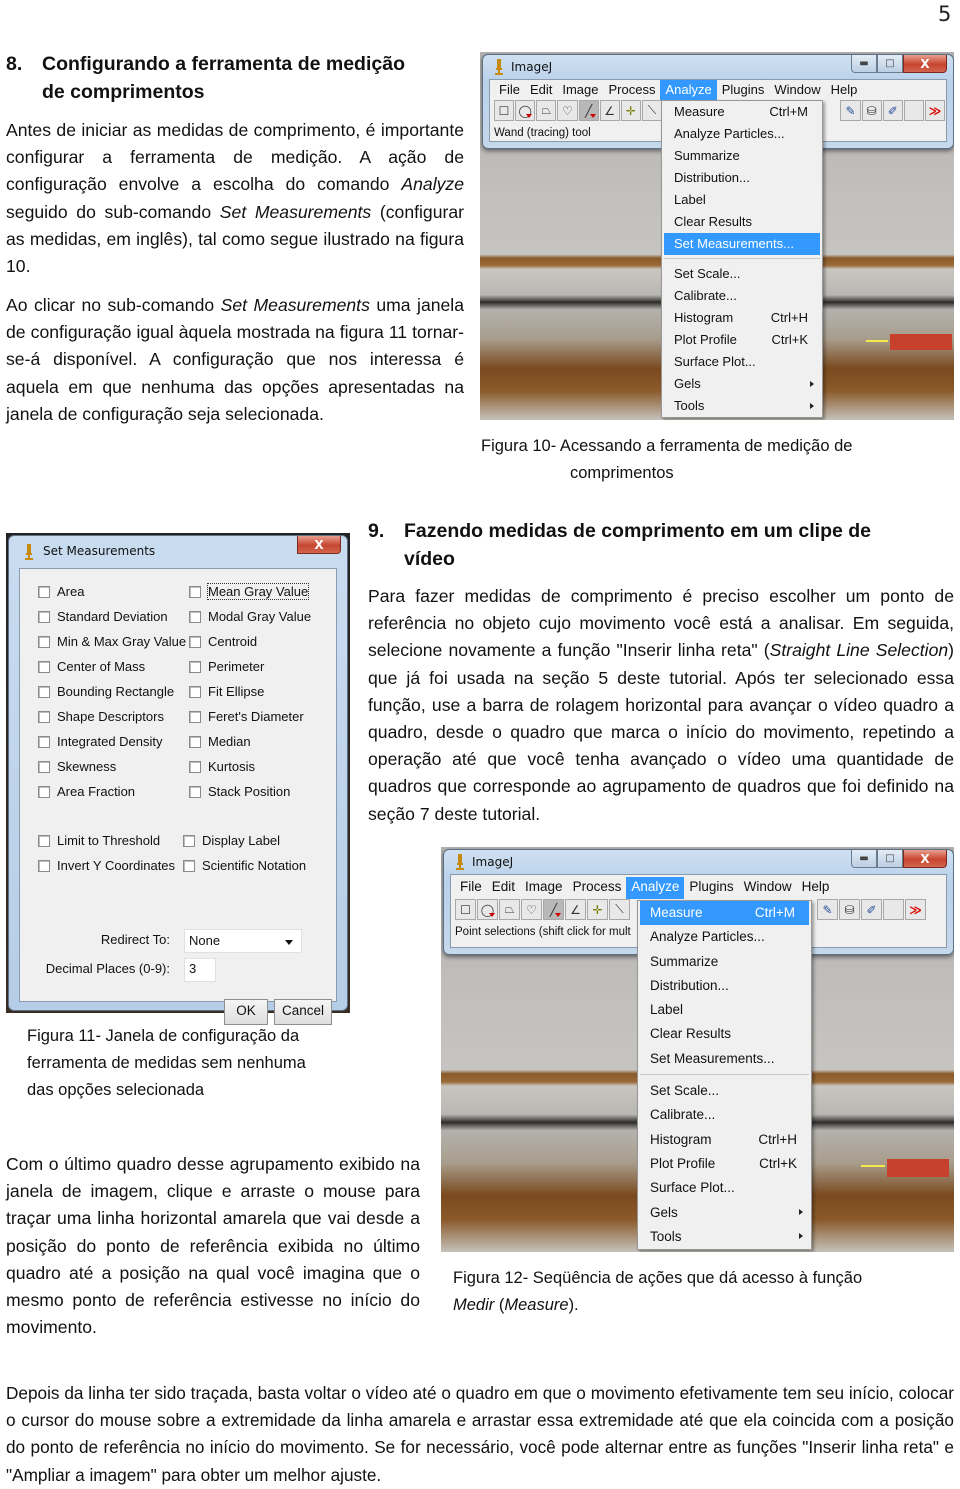 The image size is (960, 1489). Describe the element at coordinates (243, 941) in the screenshot. I see `redirect-select: None` at that location.